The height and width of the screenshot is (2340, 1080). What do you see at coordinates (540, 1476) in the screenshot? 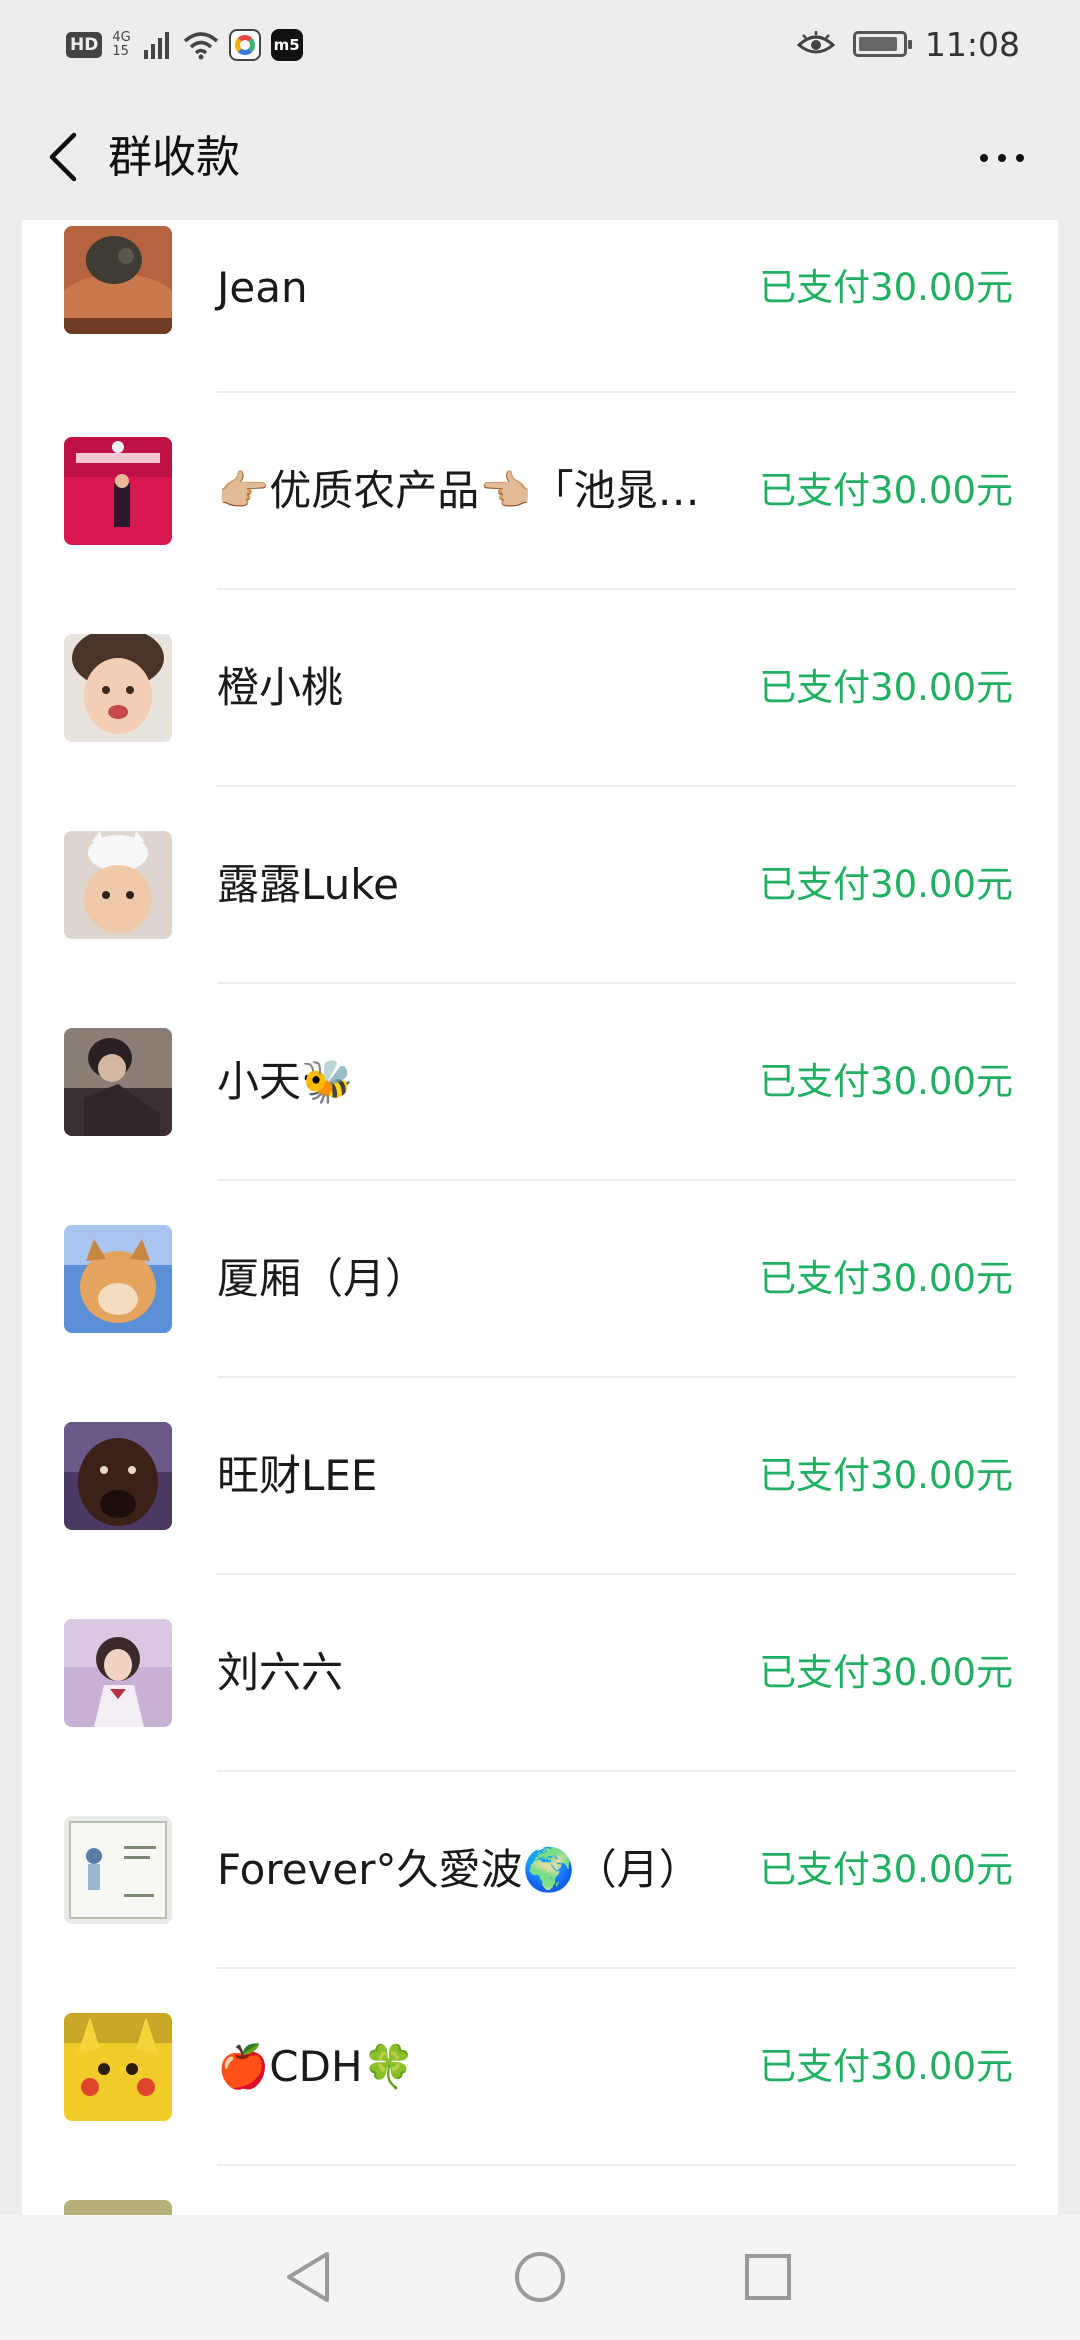
I see `list-item: 旺财LEE 已支付30.00元` at bounding box center [540, 1476].